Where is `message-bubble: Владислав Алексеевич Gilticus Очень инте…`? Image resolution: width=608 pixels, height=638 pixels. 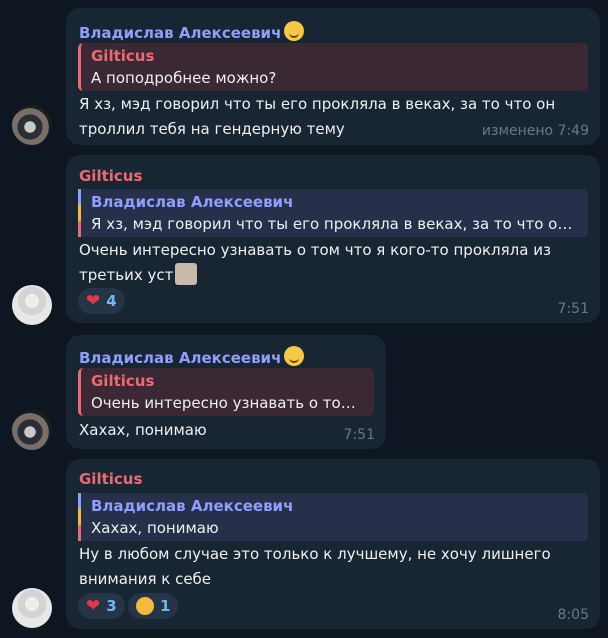
message-bubble: Владислав Алексеевич Gilticus Очень инте… is located at coordinates (226, 392).